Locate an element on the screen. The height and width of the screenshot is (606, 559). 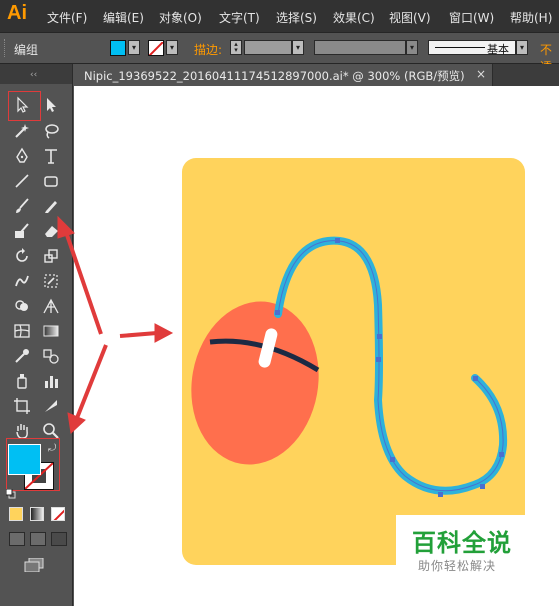
annotation-arrows is located at coordinates (115, 325).